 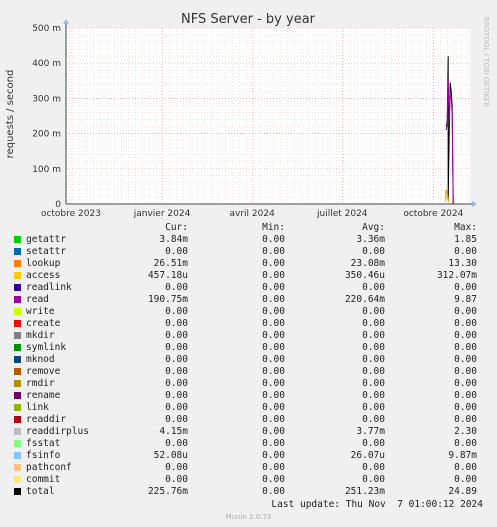 What do you see at coordinates (37, 299) in the screenshot?
I see `legend-label: read` at bounding box center [37, 299].